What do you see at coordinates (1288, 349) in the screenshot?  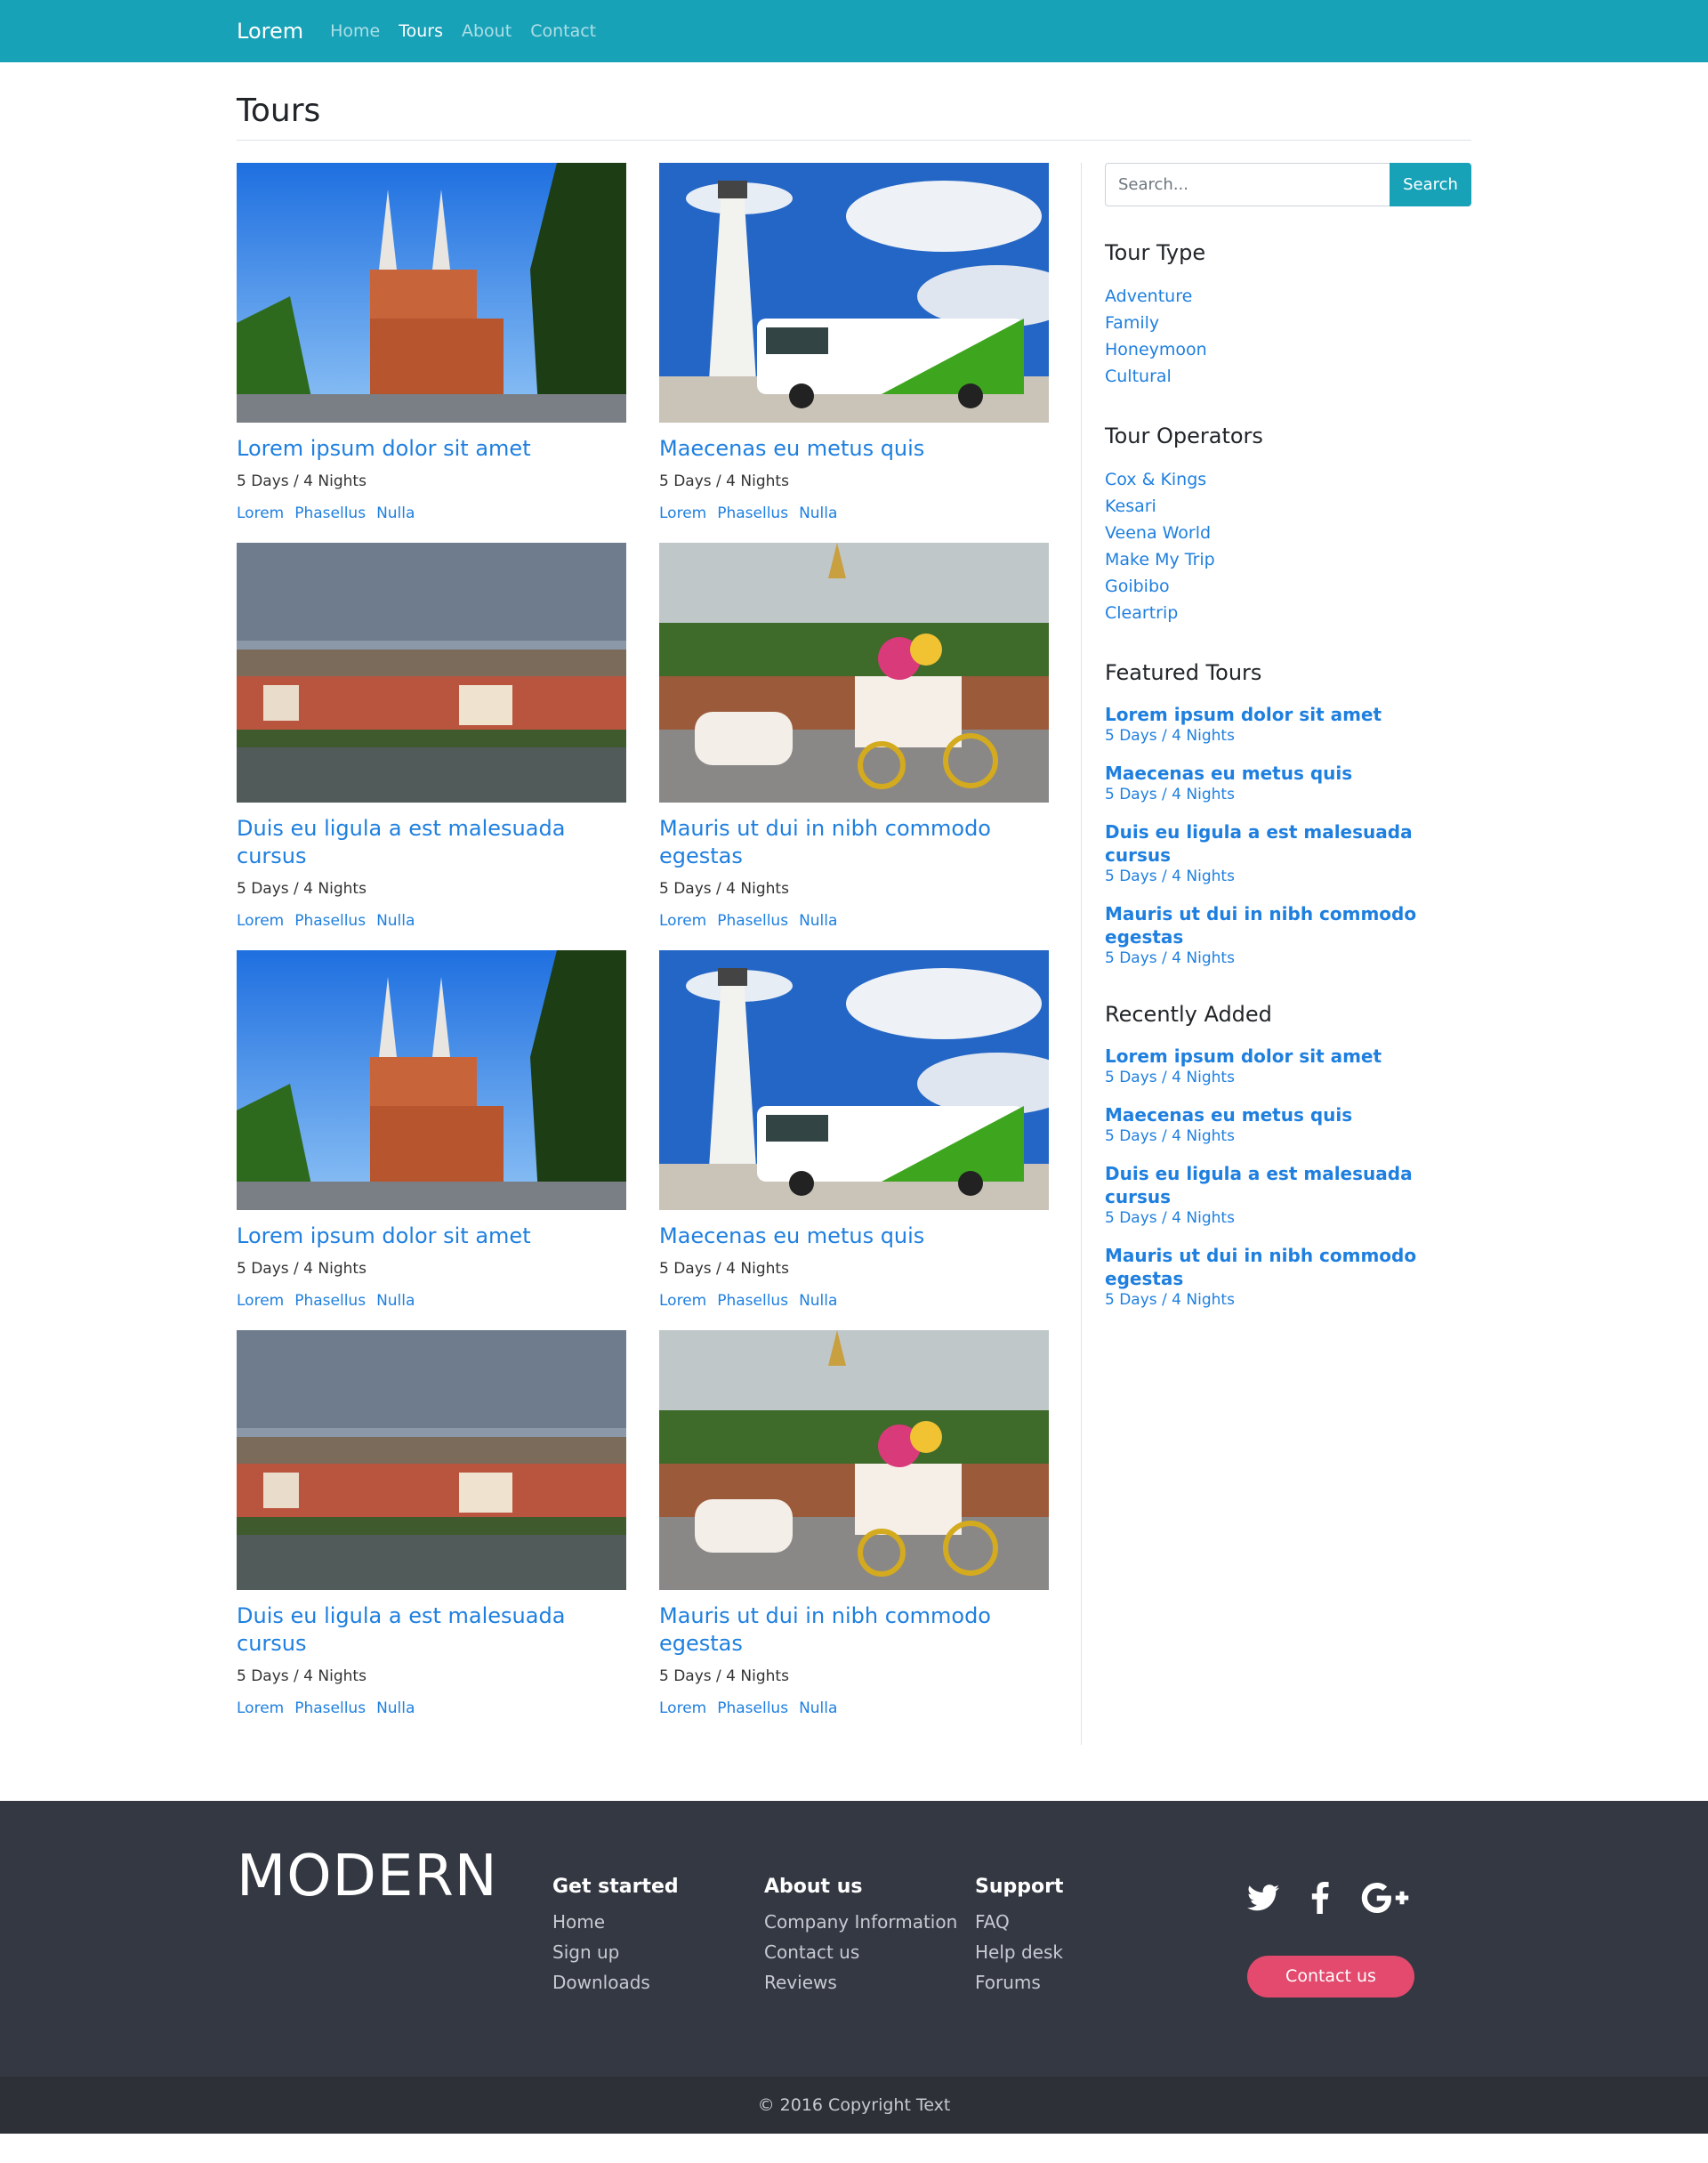 I see `tour-type-link: Honeymoon` at bounding box center [1288, 349].